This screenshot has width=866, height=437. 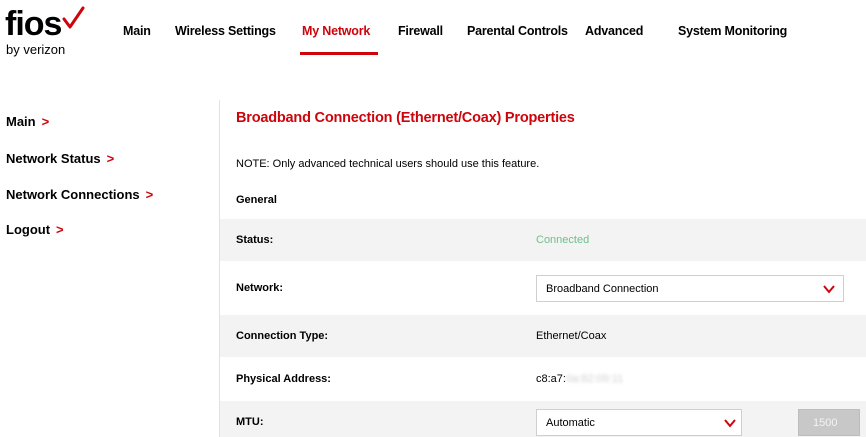 I want to click on fios-logo: fios by verizon, so click(x=50, y=34).